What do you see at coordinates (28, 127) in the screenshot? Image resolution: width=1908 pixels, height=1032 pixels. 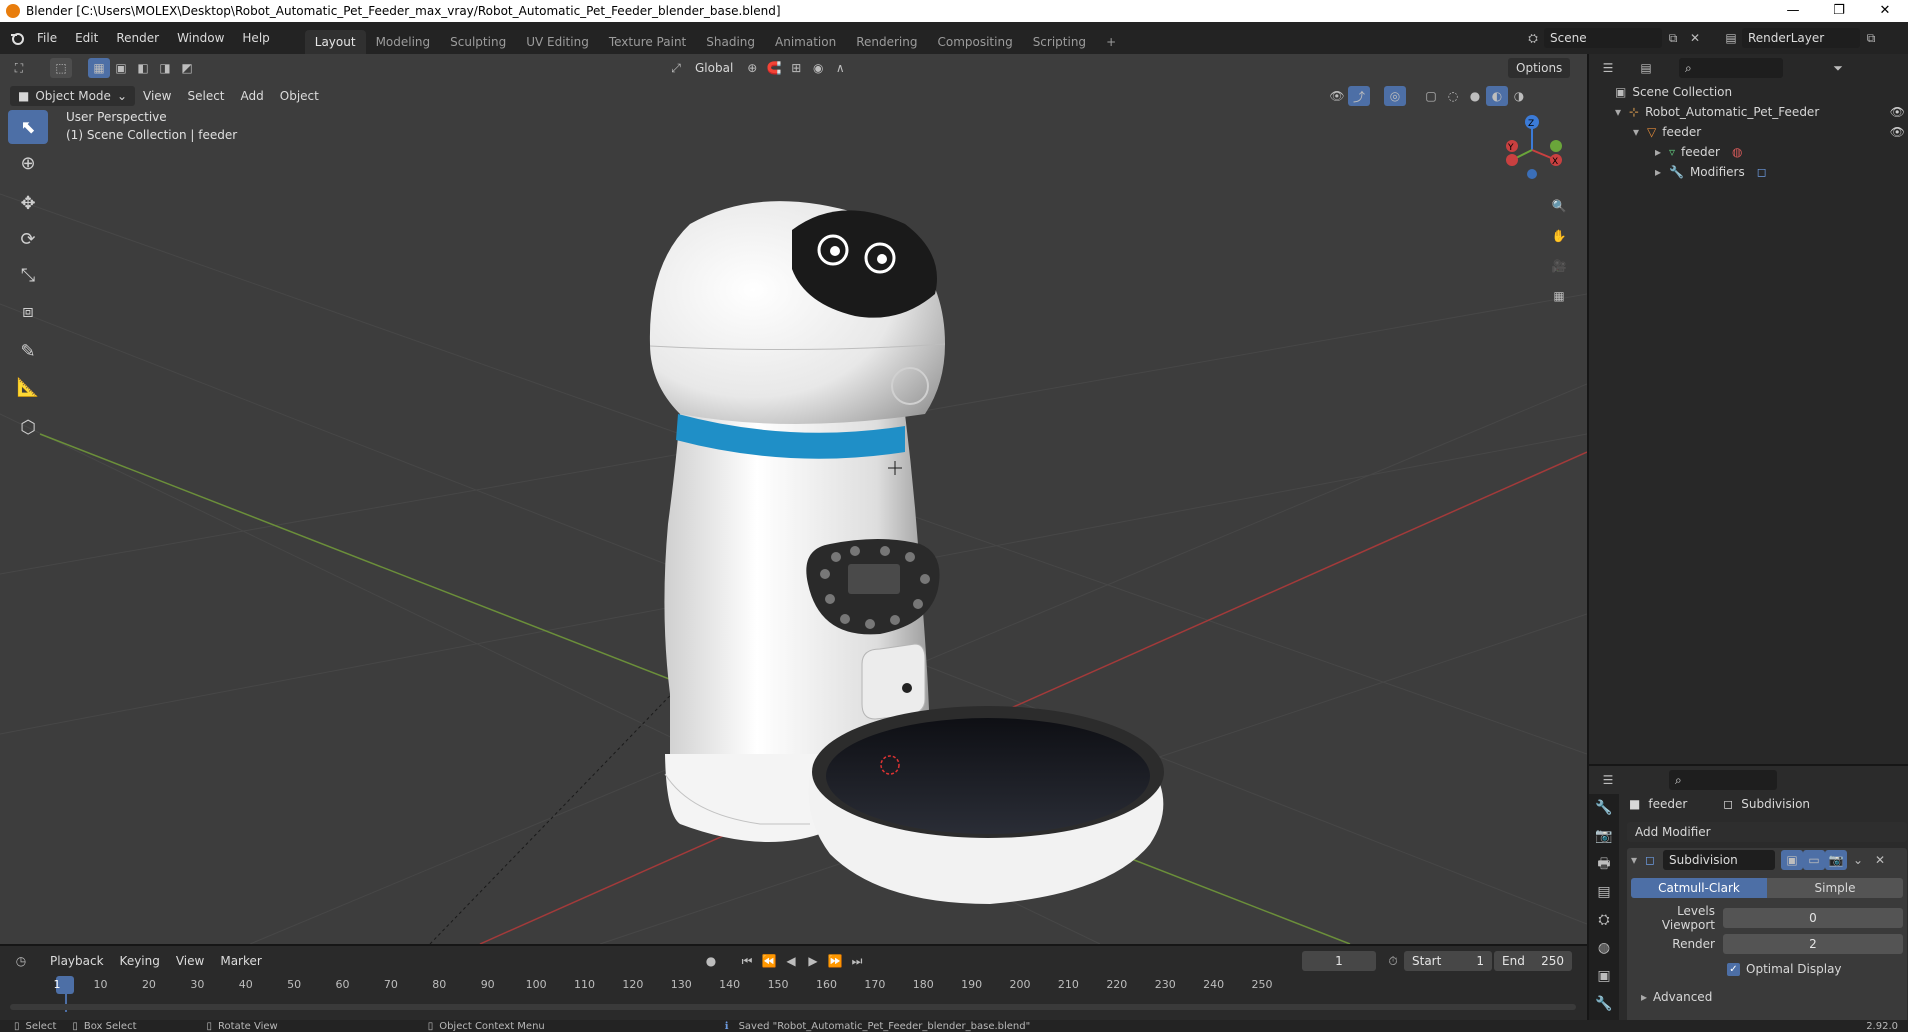 I see `select-box-tool-icon: ⬉` at bounding box center [28, 127].